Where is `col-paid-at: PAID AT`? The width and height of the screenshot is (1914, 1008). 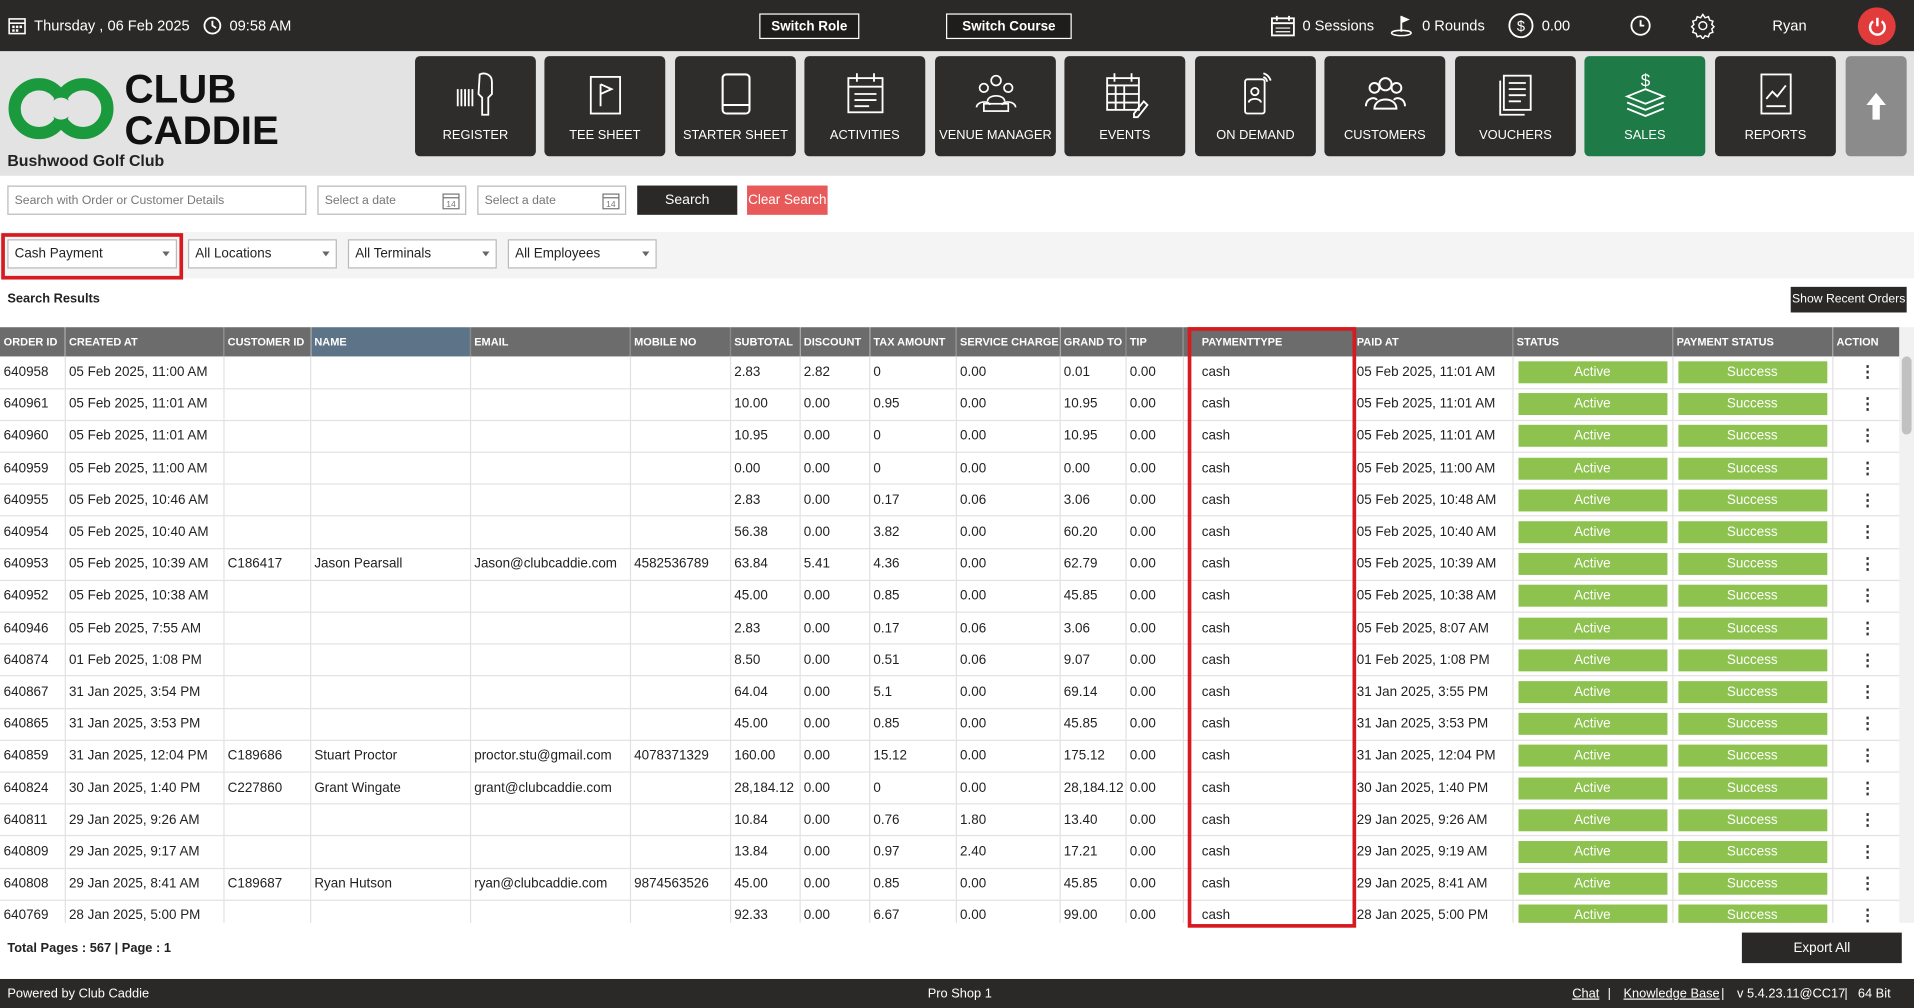
col-paid-at: PAID AT is located at coordinates (1433, 342).